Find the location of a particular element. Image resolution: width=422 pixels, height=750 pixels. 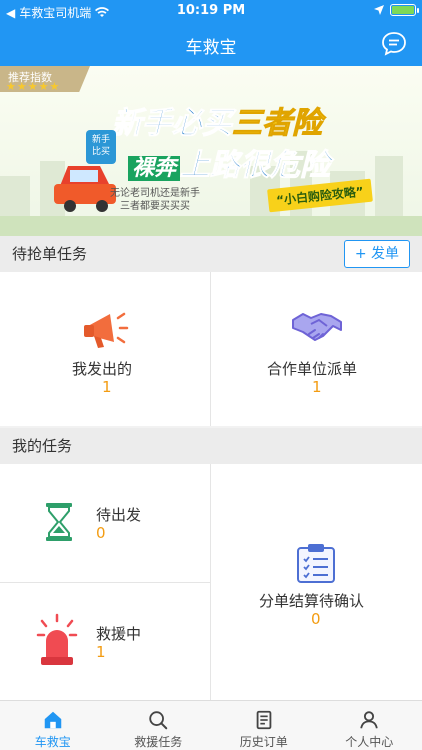

page-title: 车救宝 is located at coordinates (211, 48).